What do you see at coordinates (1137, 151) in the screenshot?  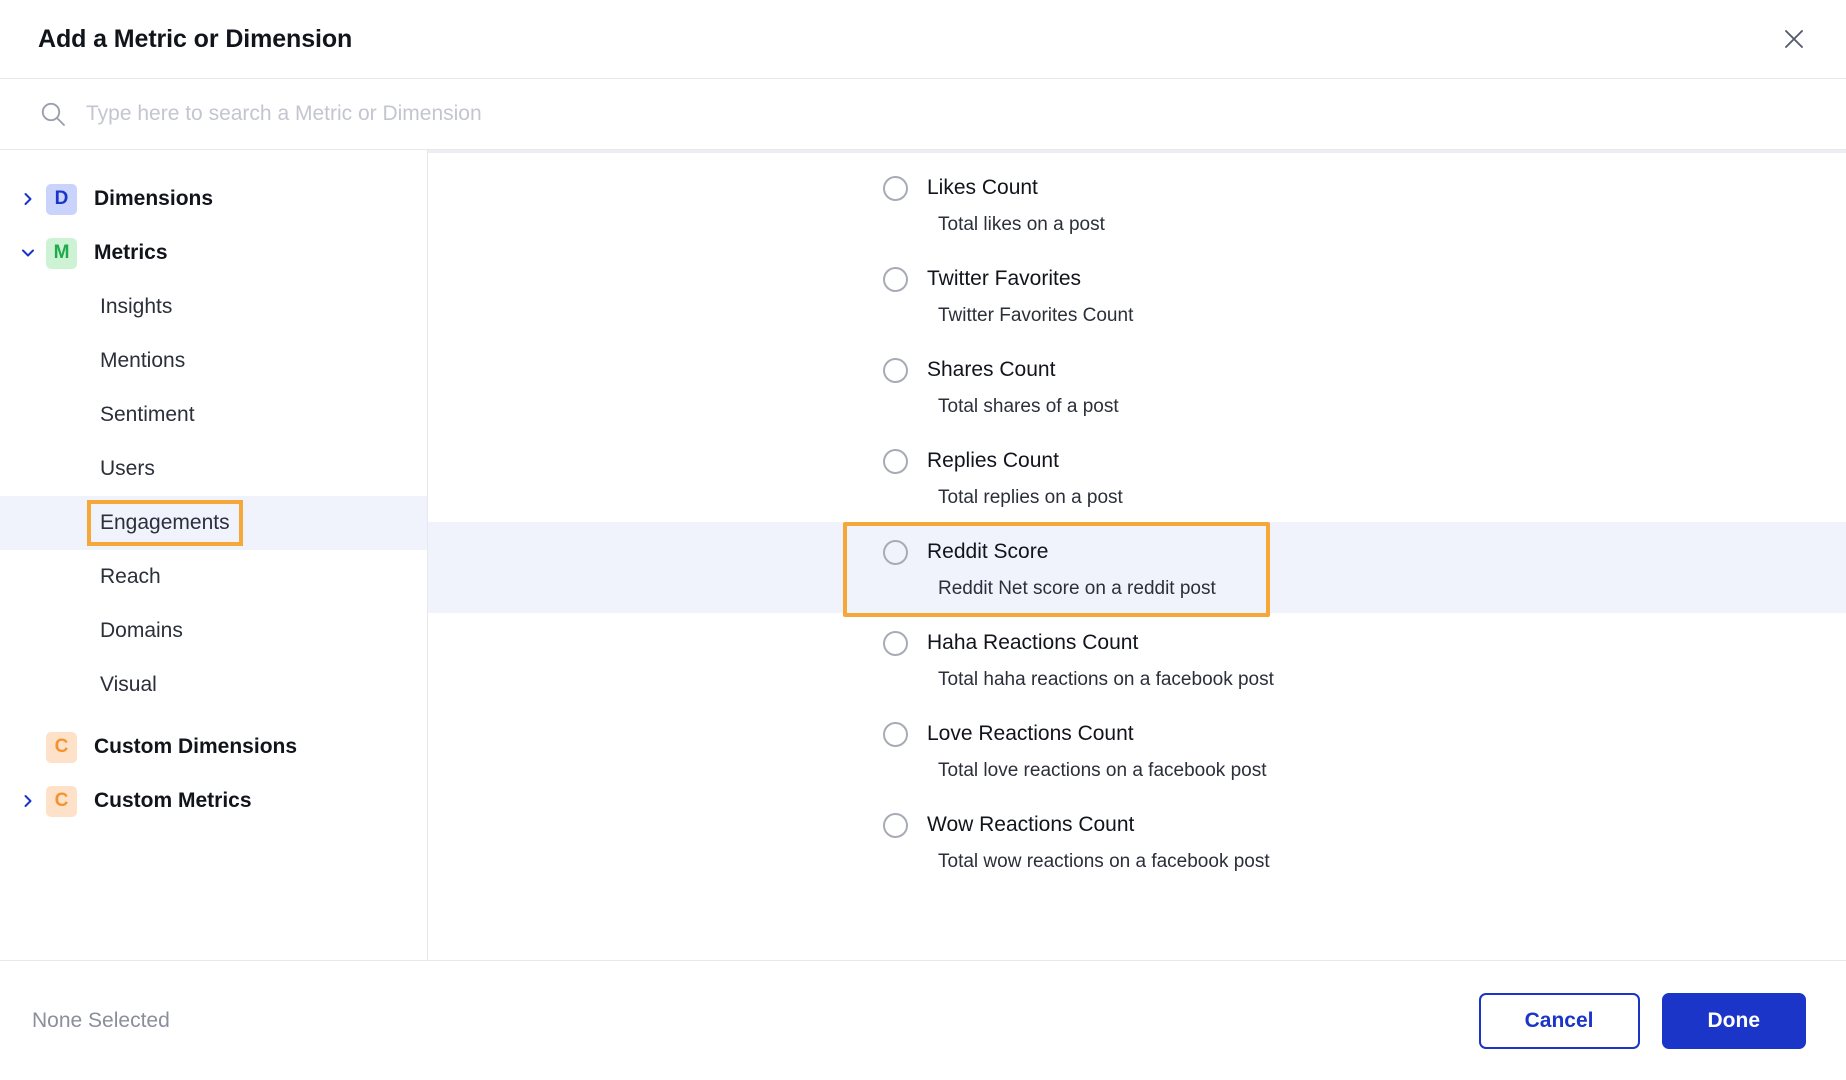 I see `list-top-divider` at bounding box center [1137, 151].